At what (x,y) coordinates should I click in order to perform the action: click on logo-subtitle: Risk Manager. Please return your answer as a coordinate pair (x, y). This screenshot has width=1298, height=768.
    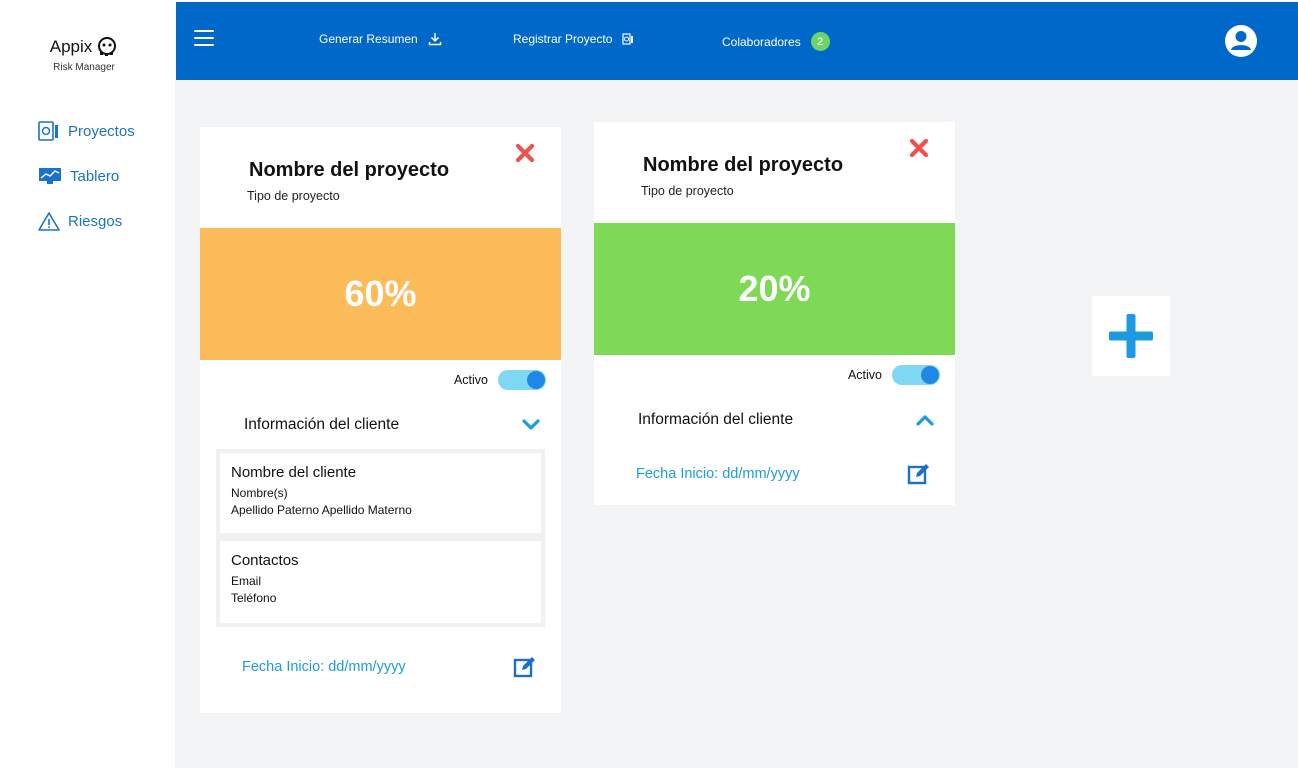
    Looking at the image, I should click on (84, 67).